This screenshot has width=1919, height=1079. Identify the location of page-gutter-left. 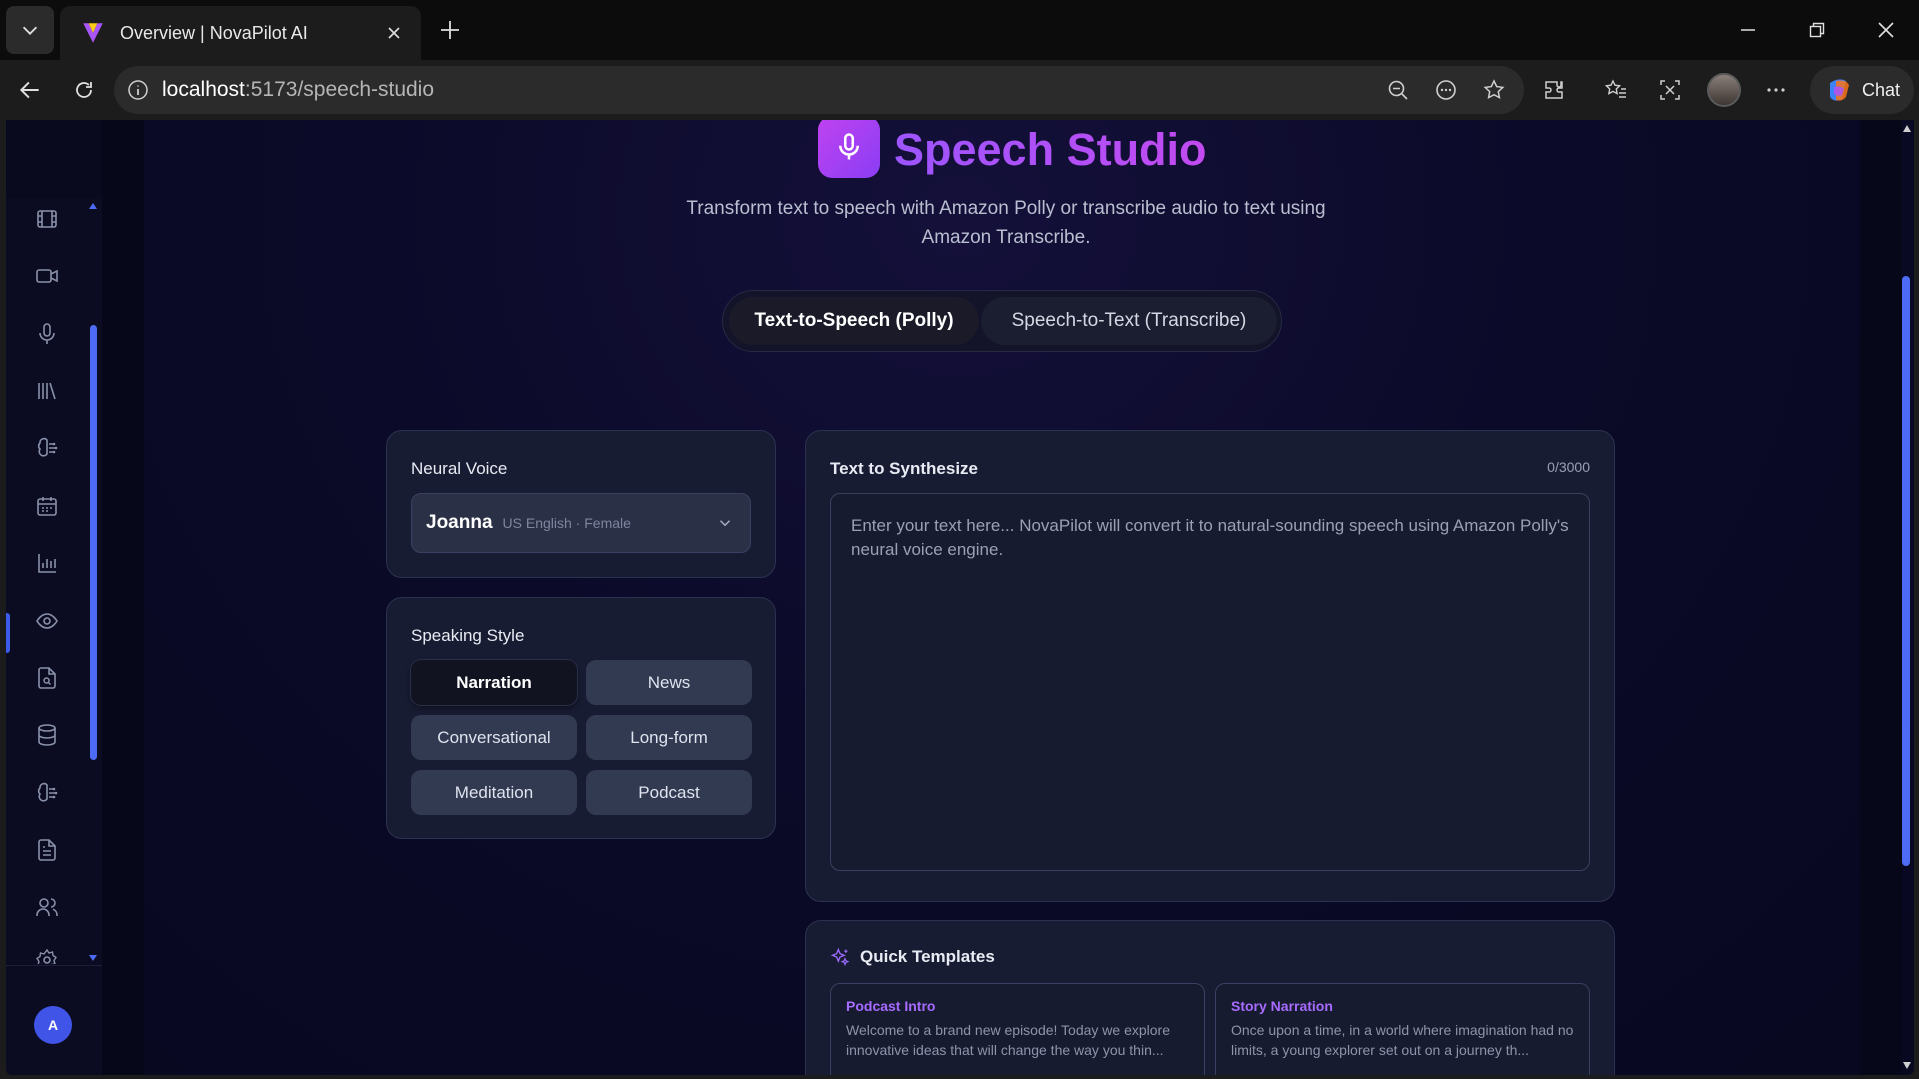
(123, 597).